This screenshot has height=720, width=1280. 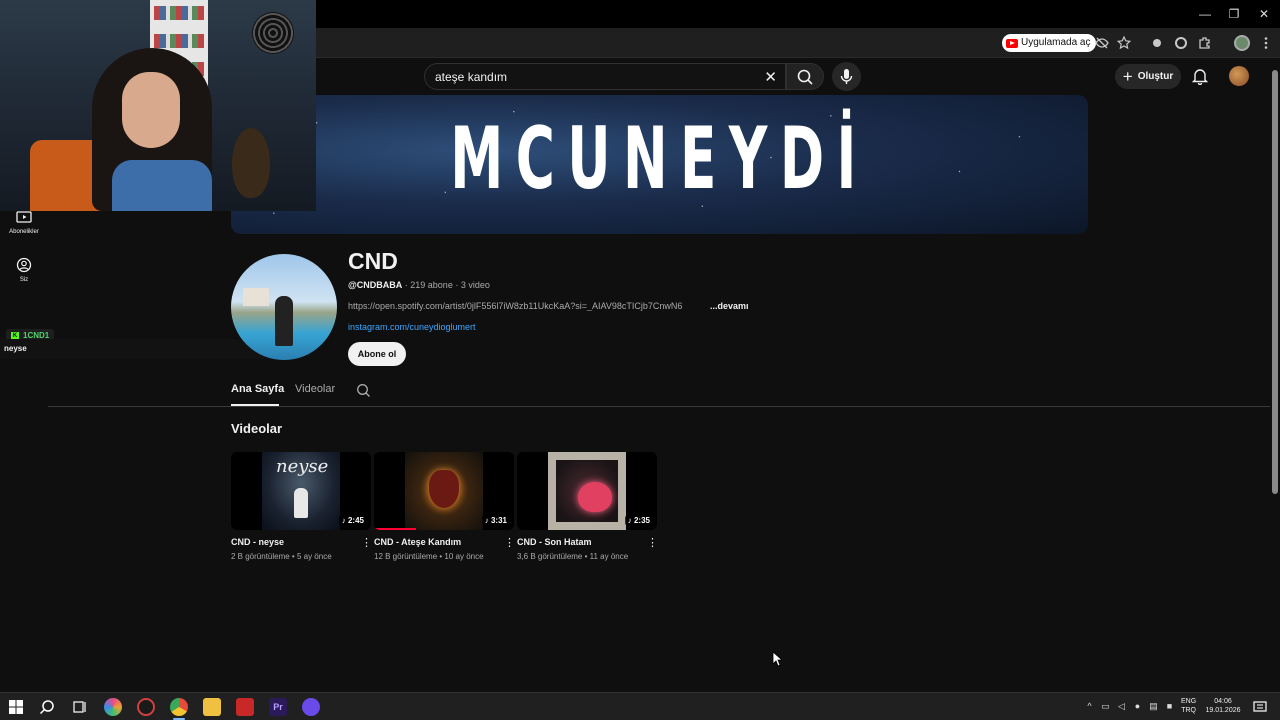 I want to click on notification-center-icon, so click(x=1260, y=707).